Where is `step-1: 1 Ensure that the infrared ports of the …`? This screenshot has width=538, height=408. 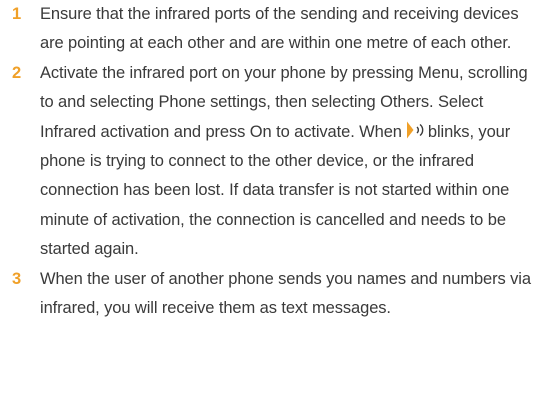
step-1: 1 Ensure that the infrared ports of the … is located at coordinates (269, 29).